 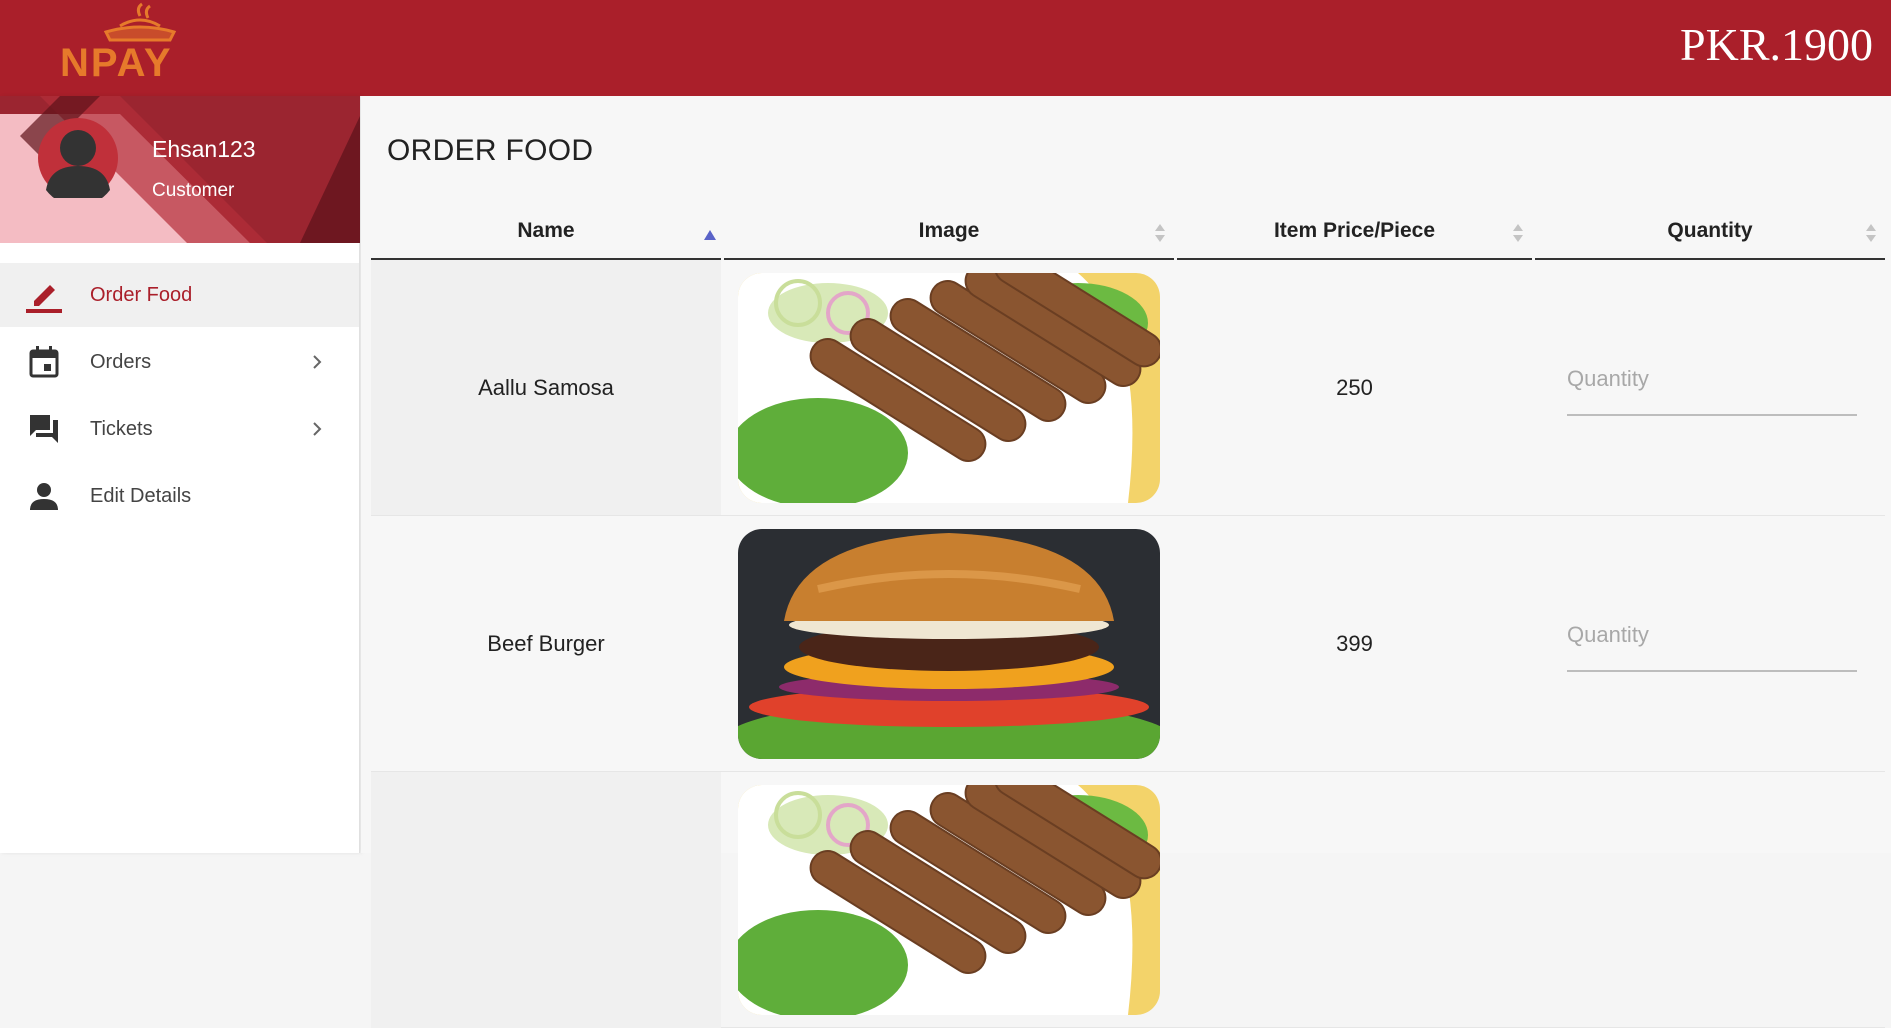 I want to click on forum-icon, so click(x=44, y=429).